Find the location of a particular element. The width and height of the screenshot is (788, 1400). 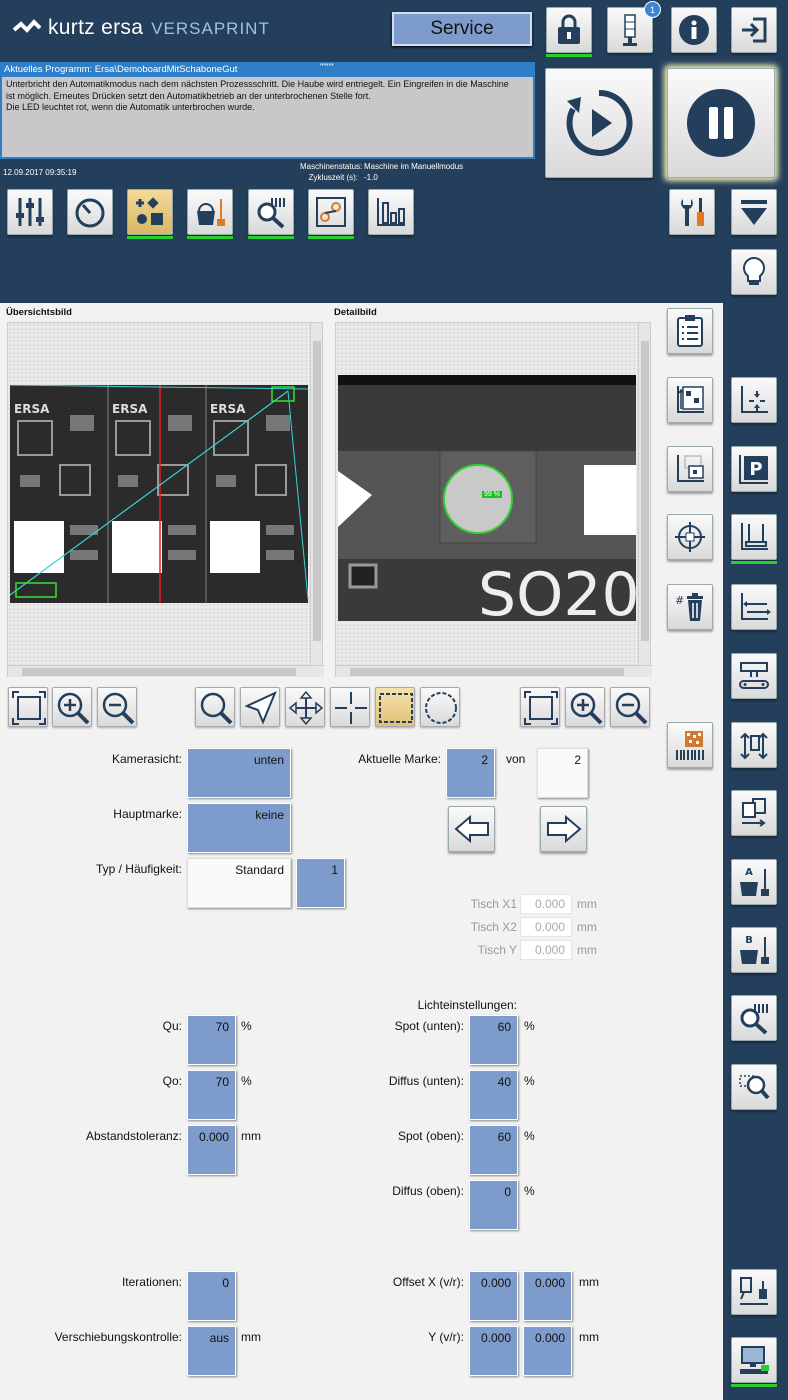

transport-button is located at coordinates (754, 607).